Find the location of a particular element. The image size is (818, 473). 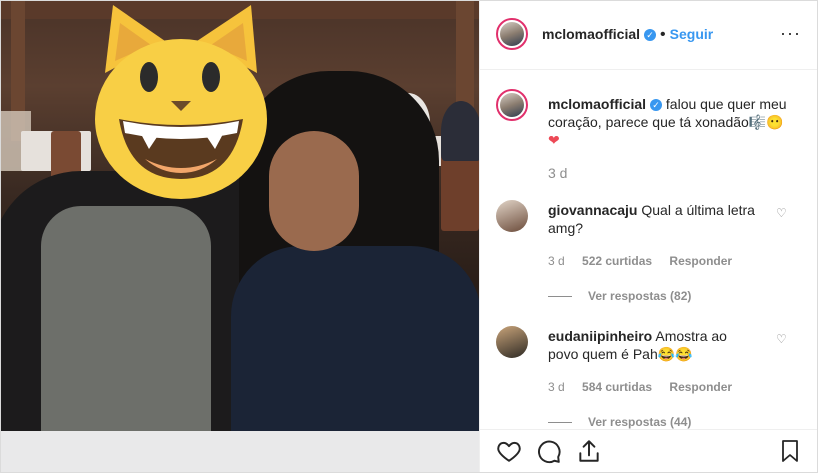

commenter-username-link: giovannacaju is located at coordinates (592, 210).